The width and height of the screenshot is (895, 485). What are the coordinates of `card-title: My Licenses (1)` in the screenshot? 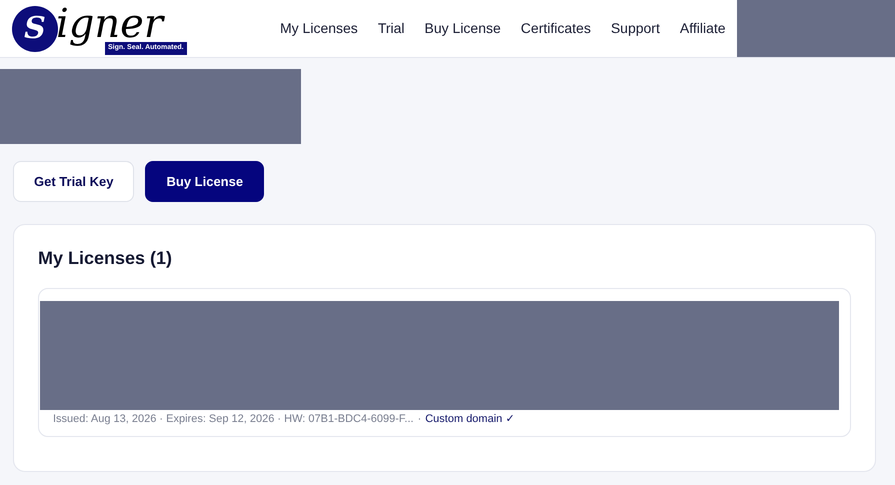 It's located at (106, 258).